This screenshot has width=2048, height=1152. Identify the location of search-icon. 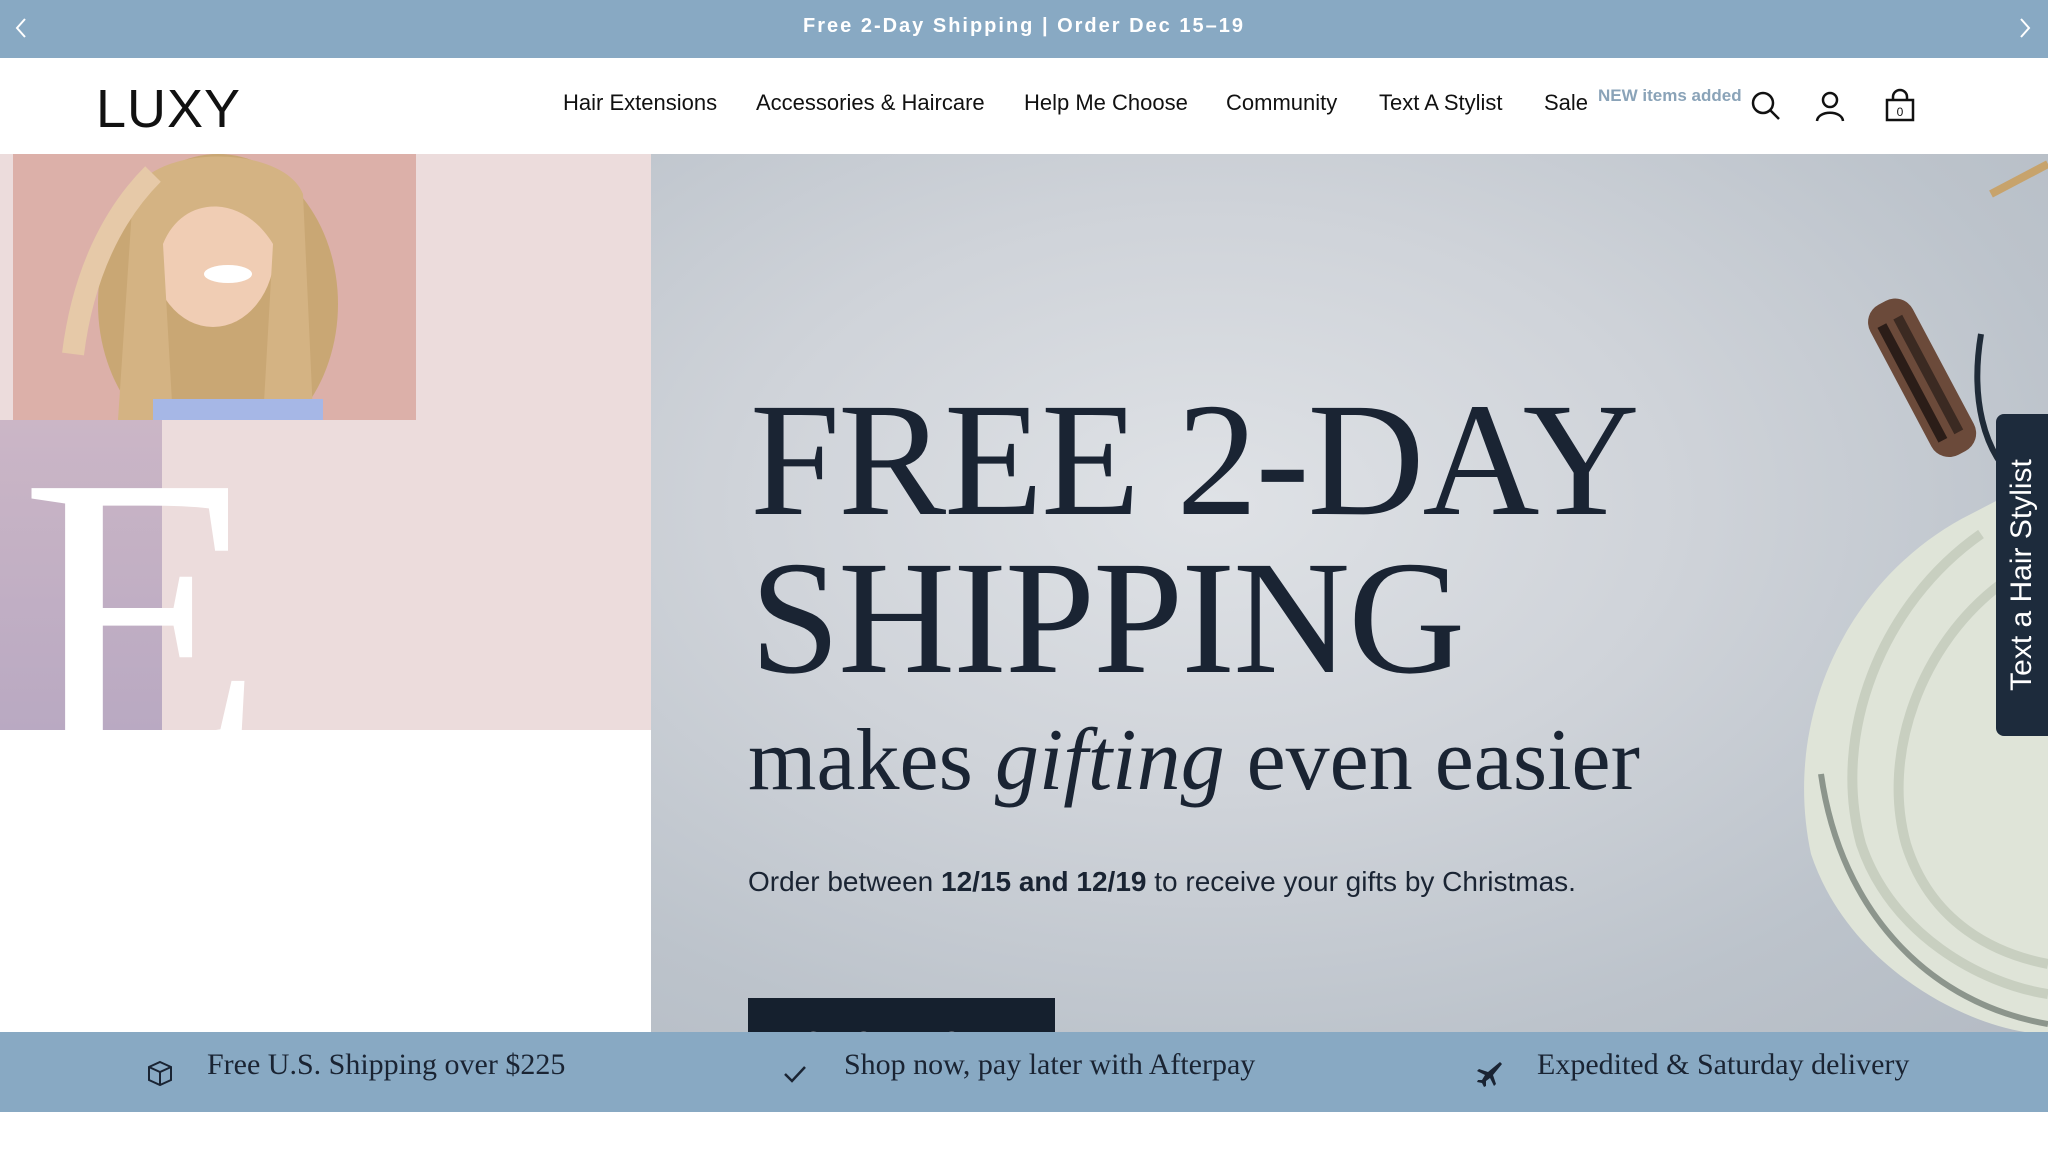
(1766, 106).